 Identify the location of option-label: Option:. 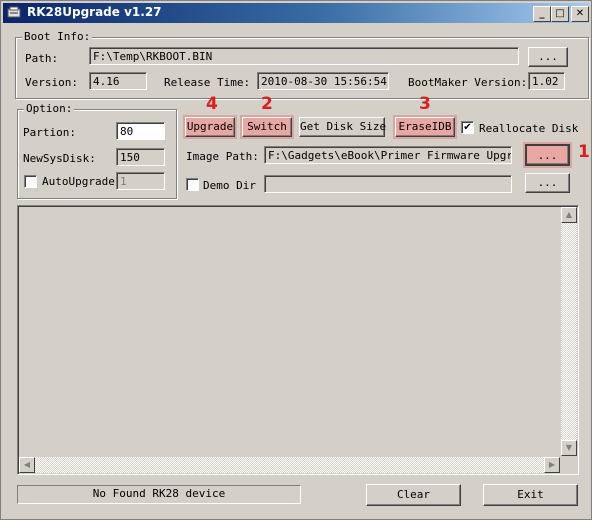
(49, 108).